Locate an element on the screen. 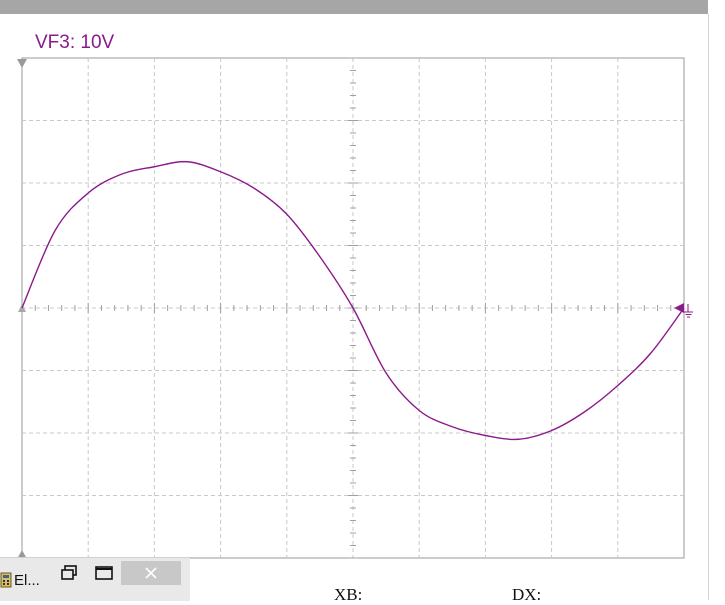 Image resolution: width=725 pixels, height=605 pixels. xb-readout-label: XB: is located at coordinates (348, 594).